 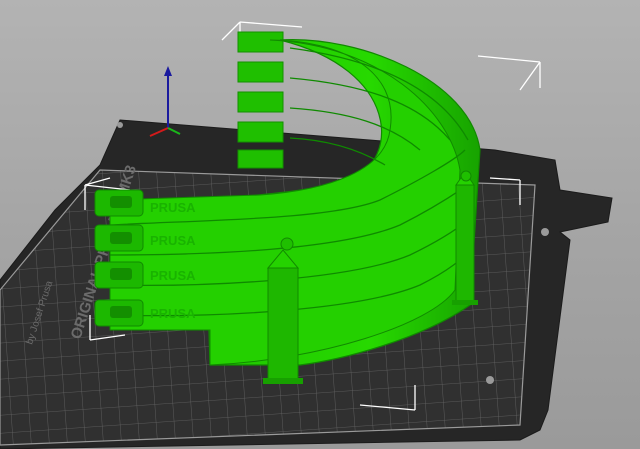 I want to click on emboss-text-1: PRUSA, so click(x=173, y=207).